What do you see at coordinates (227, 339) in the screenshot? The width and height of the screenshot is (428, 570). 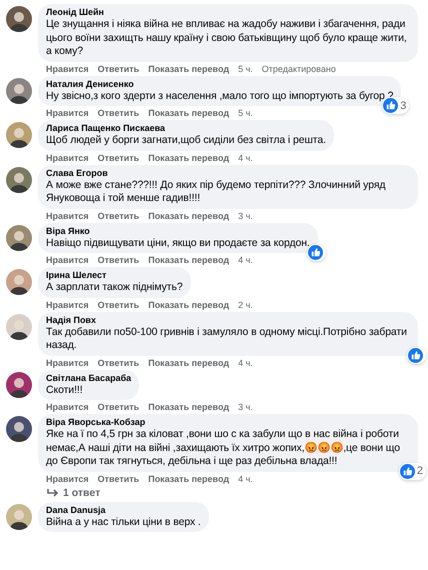 I see `comment-text: Так добавили по50-100 гривнів і замуляло в одному місці.Потрібно забрати назад.` at bounding box center [227, 339].